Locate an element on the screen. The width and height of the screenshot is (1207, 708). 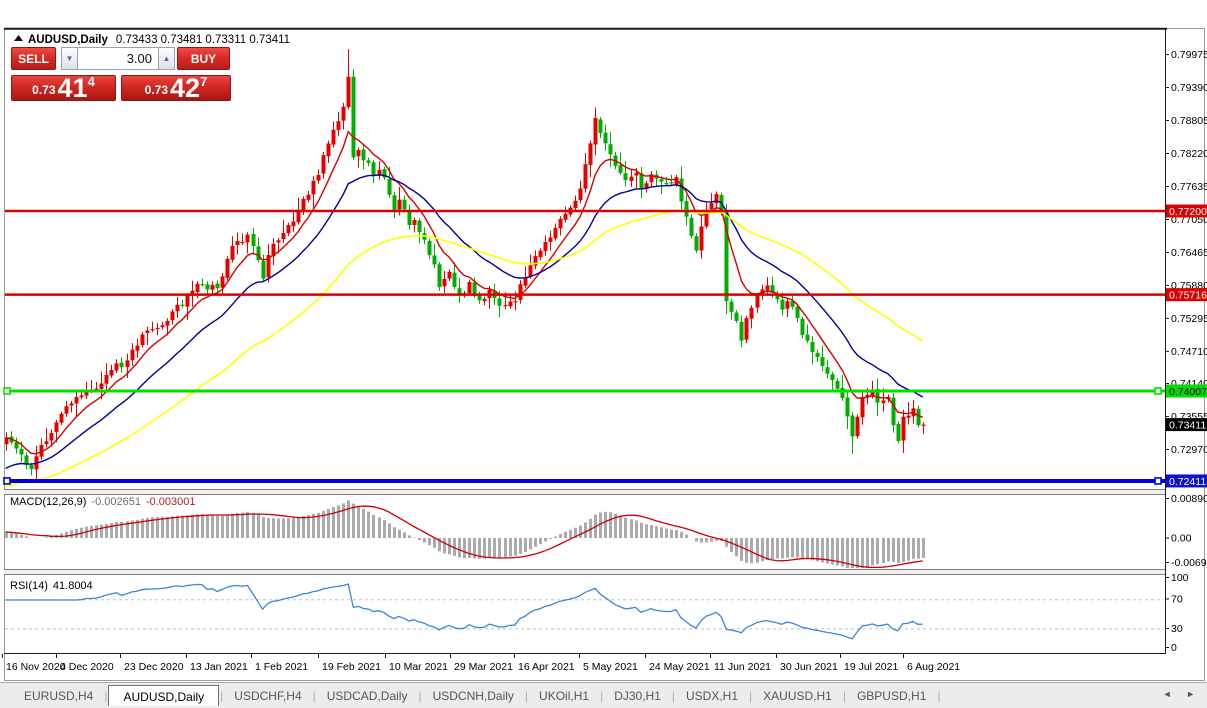
price-tag-label: 0.75716 is located at coordinates (1188, 295).